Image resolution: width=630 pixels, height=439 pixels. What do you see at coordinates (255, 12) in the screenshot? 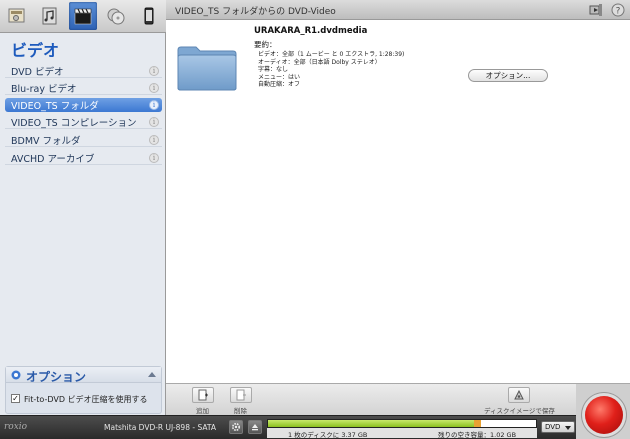
I see `page-title: VIDEO_TS フォルダからの DVD-Video` at bounding box center [255, 12].